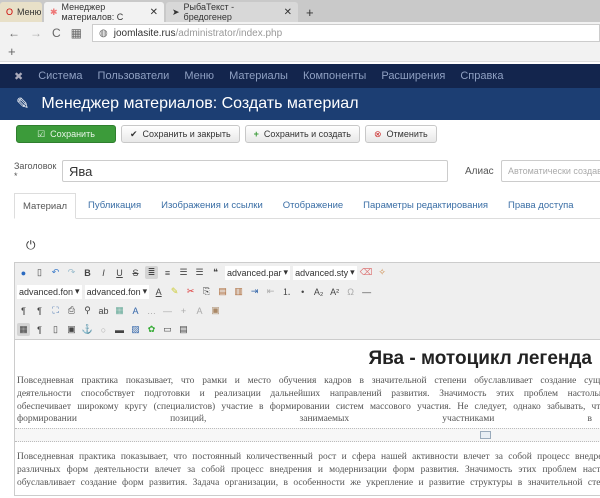  I want to click on cleanup-icon: ✧, so click(382, 272).